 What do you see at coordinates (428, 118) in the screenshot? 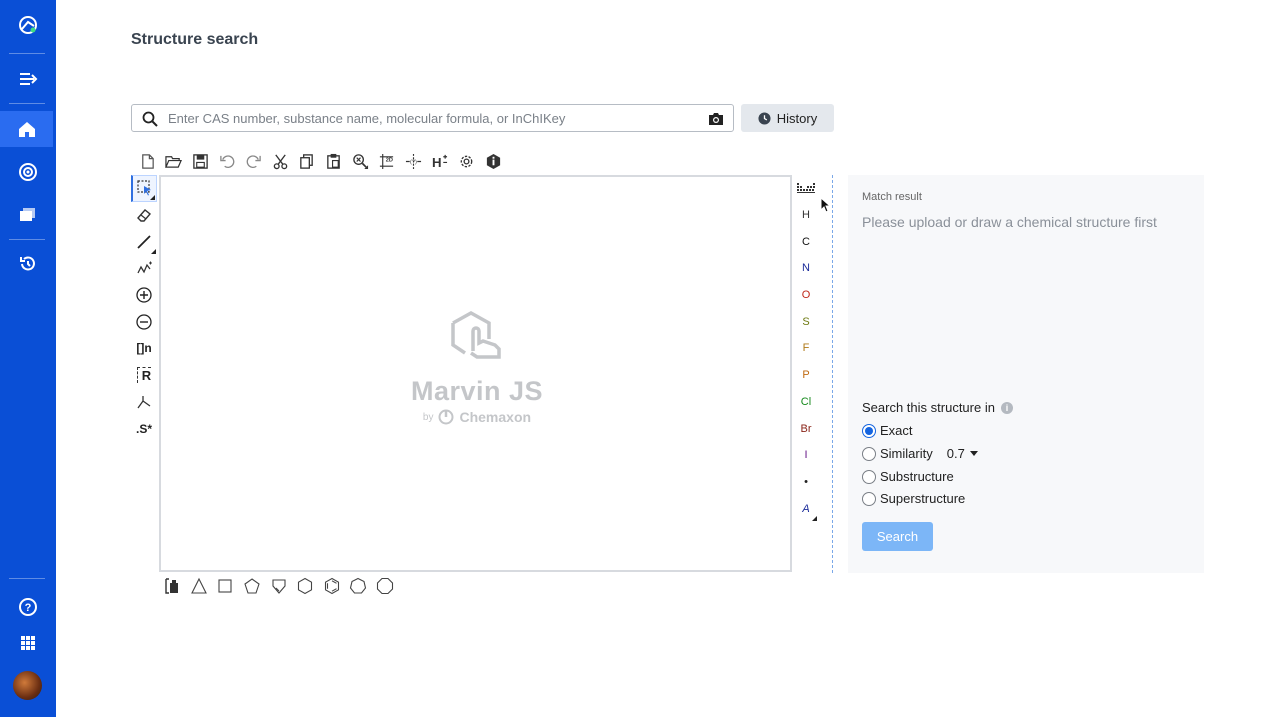
I see `search-input` at bounding box center [428, 118].